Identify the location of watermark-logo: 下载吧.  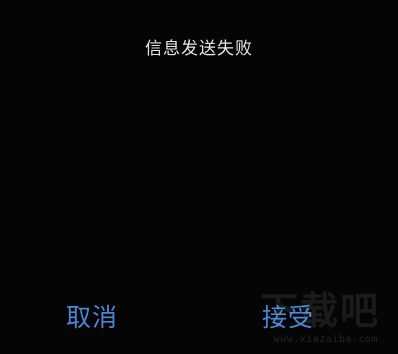
(319, 311).